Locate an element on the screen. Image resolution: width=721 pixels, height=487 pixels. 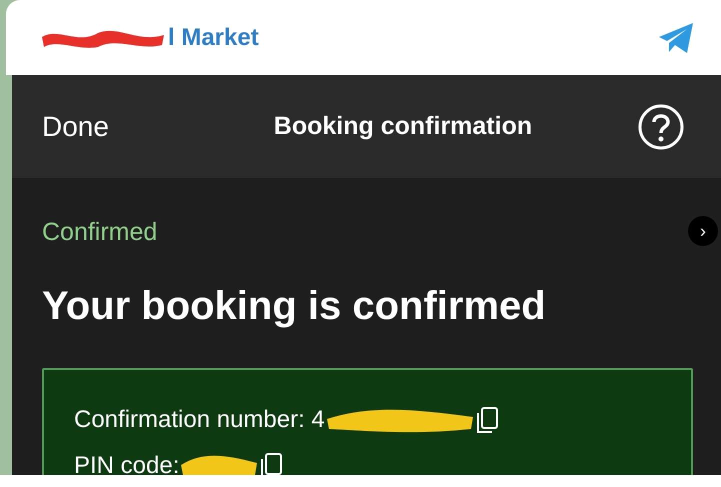
chat-title: l Market is located at coordinates (213, 37).